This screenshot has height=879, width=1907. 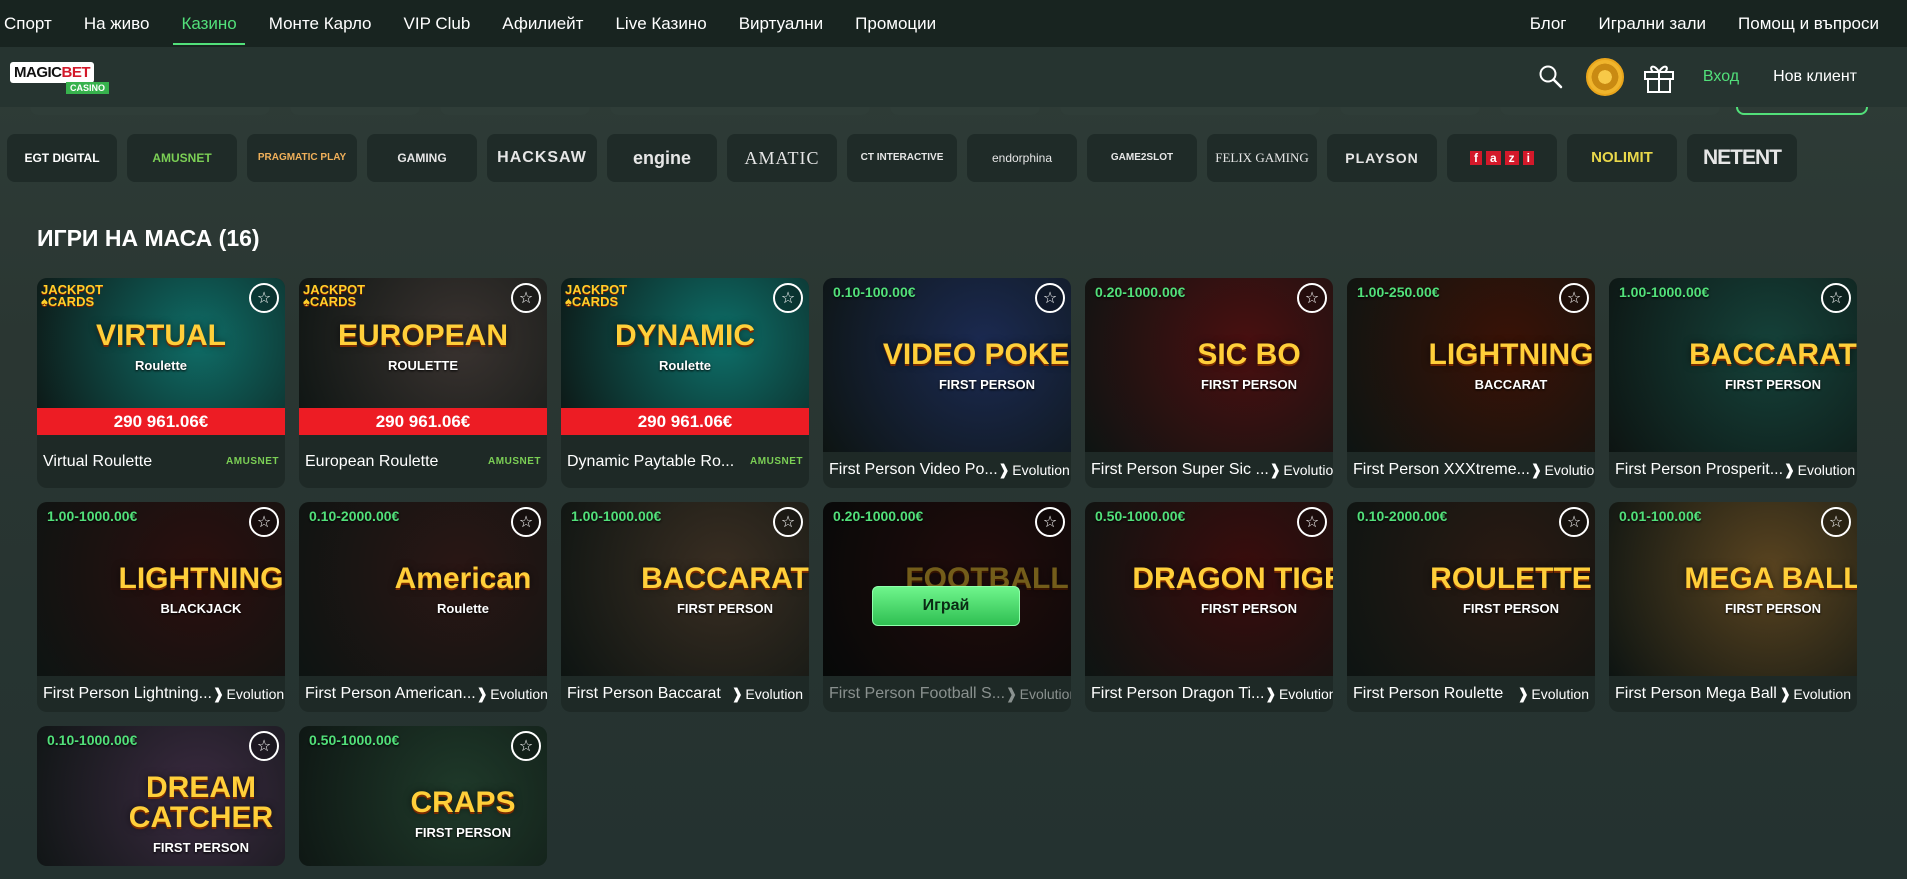 I want to click on game-thumbnail: VIDEO POKER FIRST PERSON, so click(x=947, y=365).